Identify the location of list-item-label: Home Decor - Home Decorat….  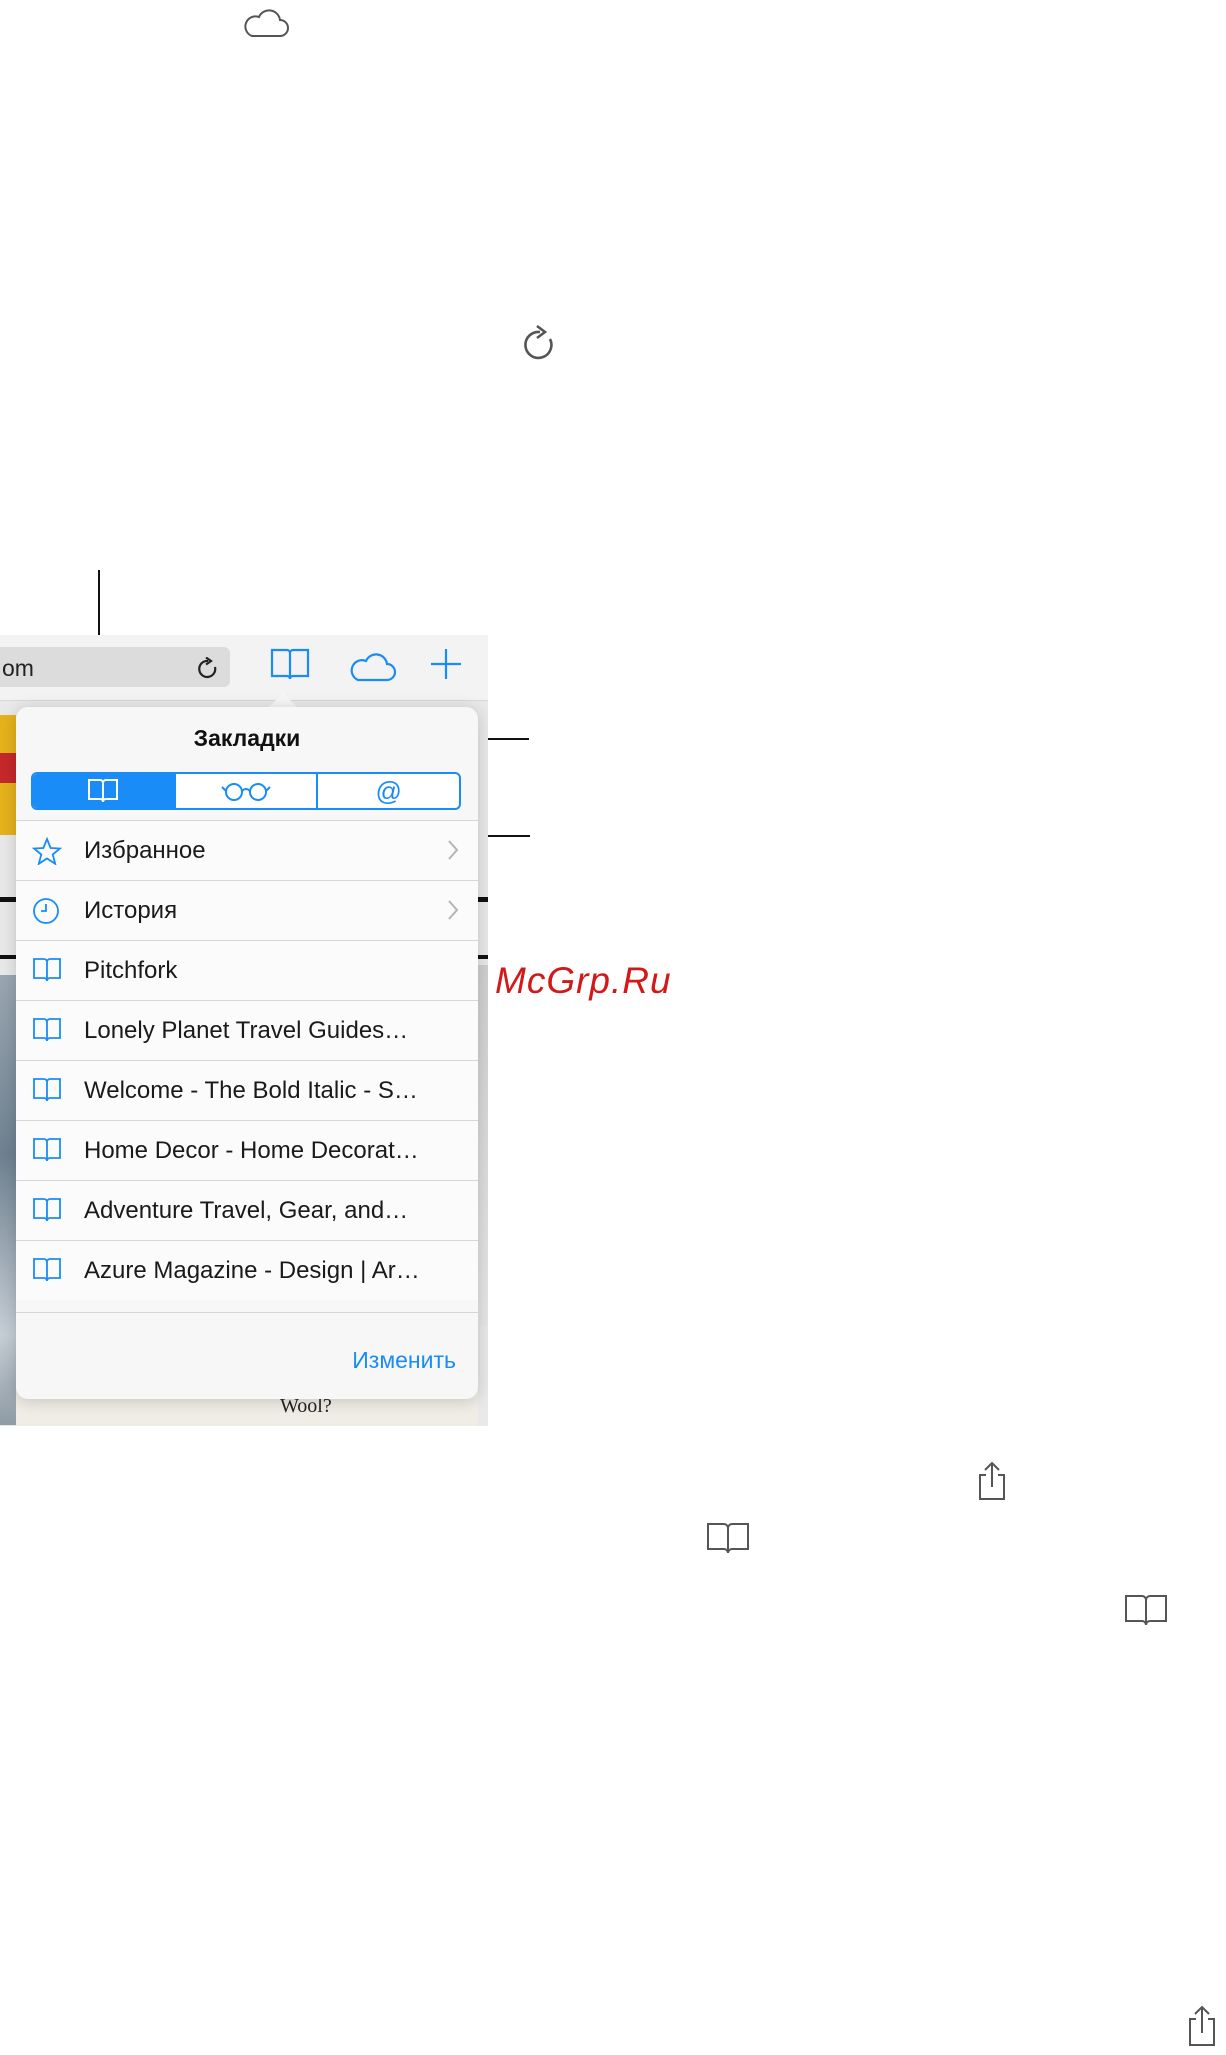
(251, 1150).